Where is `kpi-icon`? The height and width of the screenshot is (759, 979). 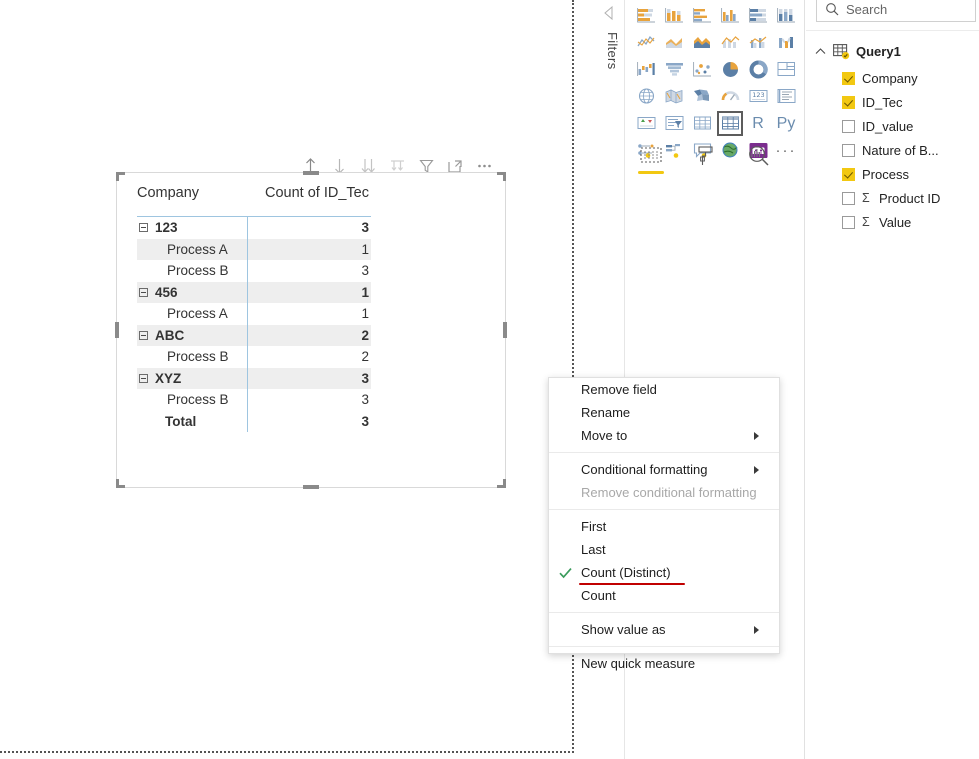 kpi-icon is located at coordinates (646, 123).